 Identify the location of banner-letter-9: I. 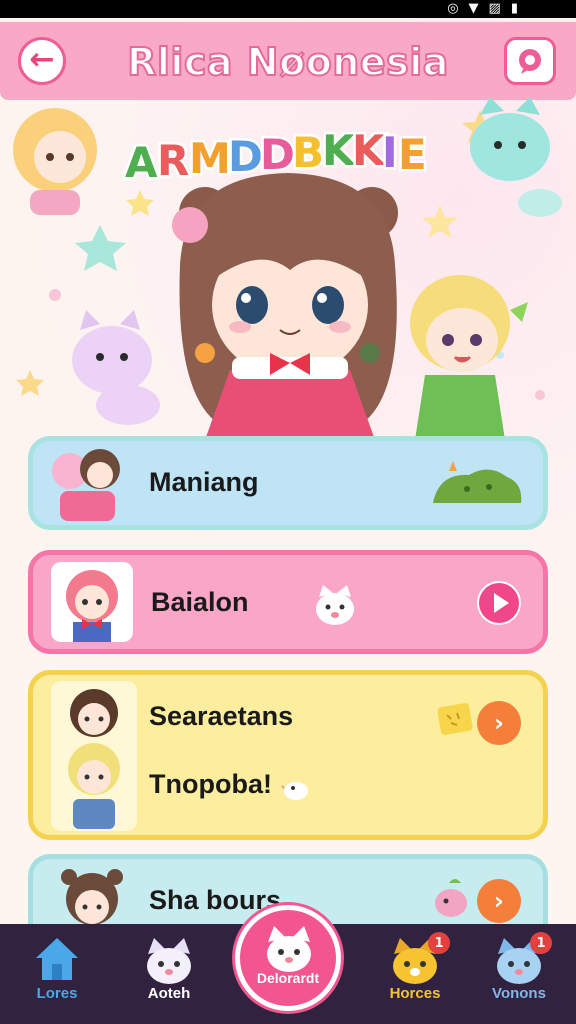
(390, 152).